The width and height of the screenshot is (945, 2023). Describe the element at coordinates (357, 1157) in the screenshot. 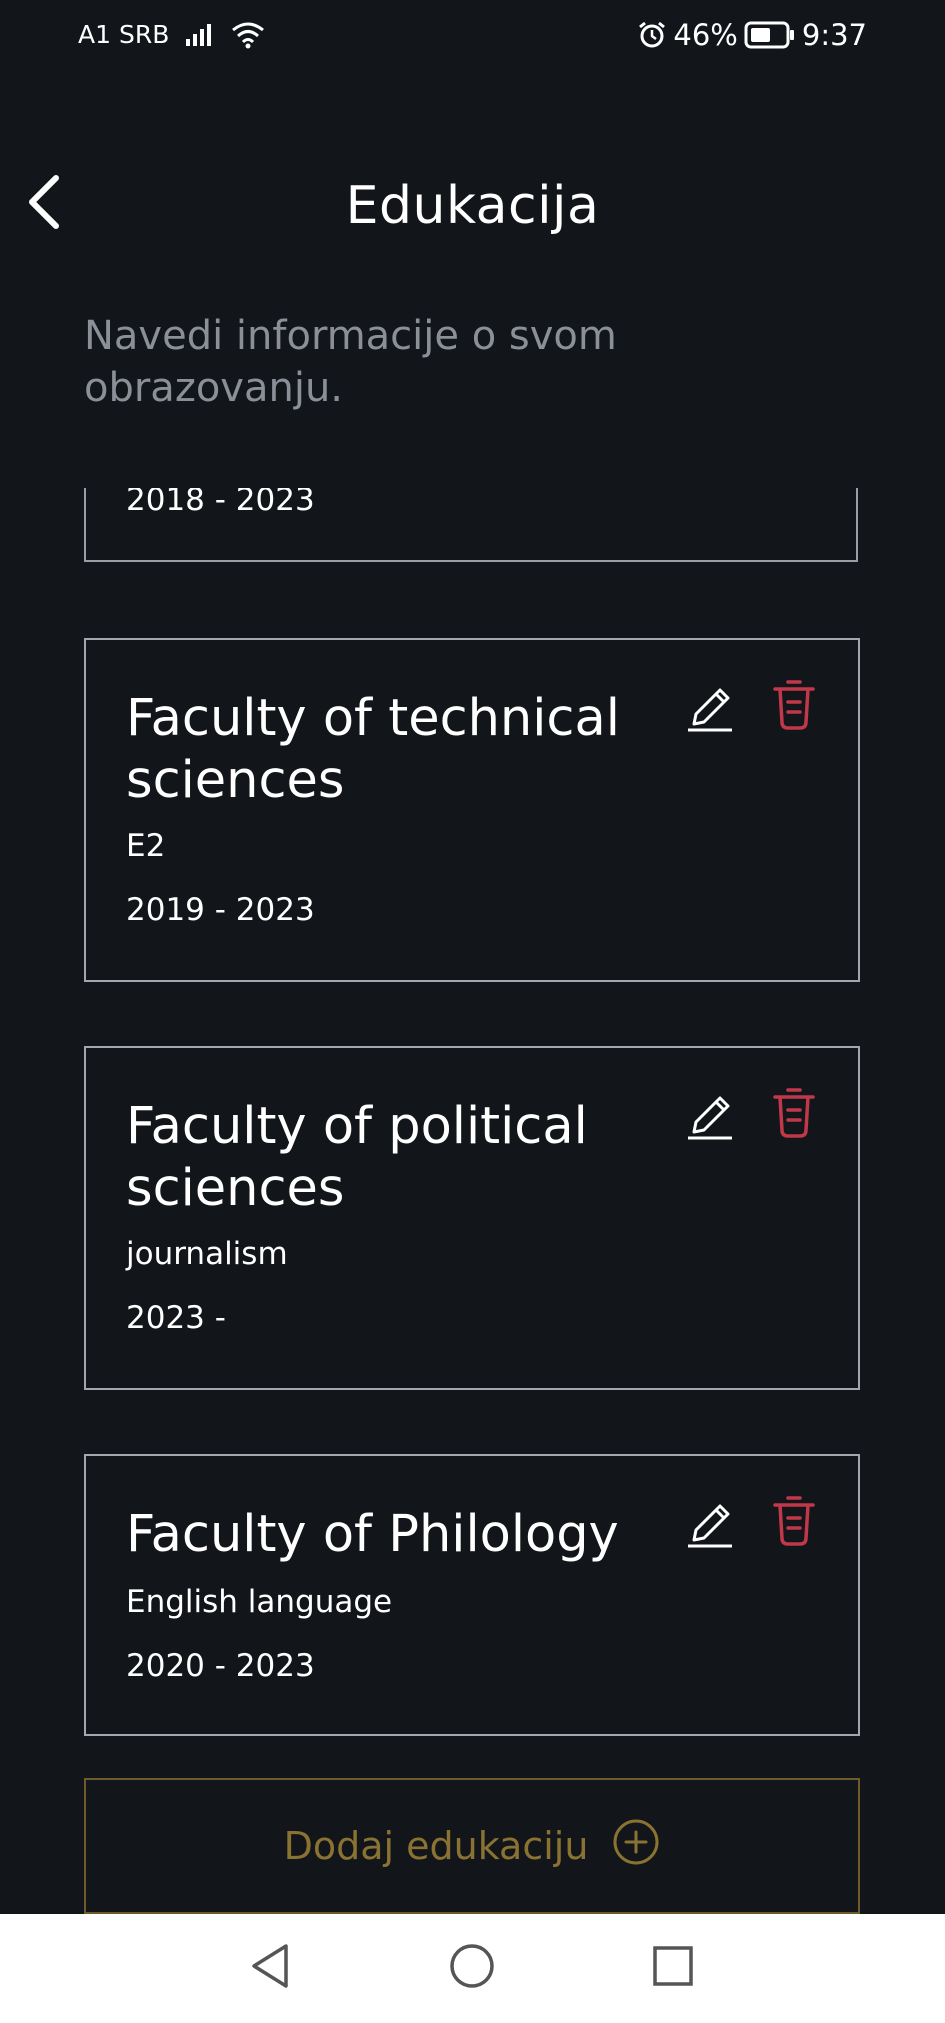

I see `education-name: Faculty of political sciences` at that location.